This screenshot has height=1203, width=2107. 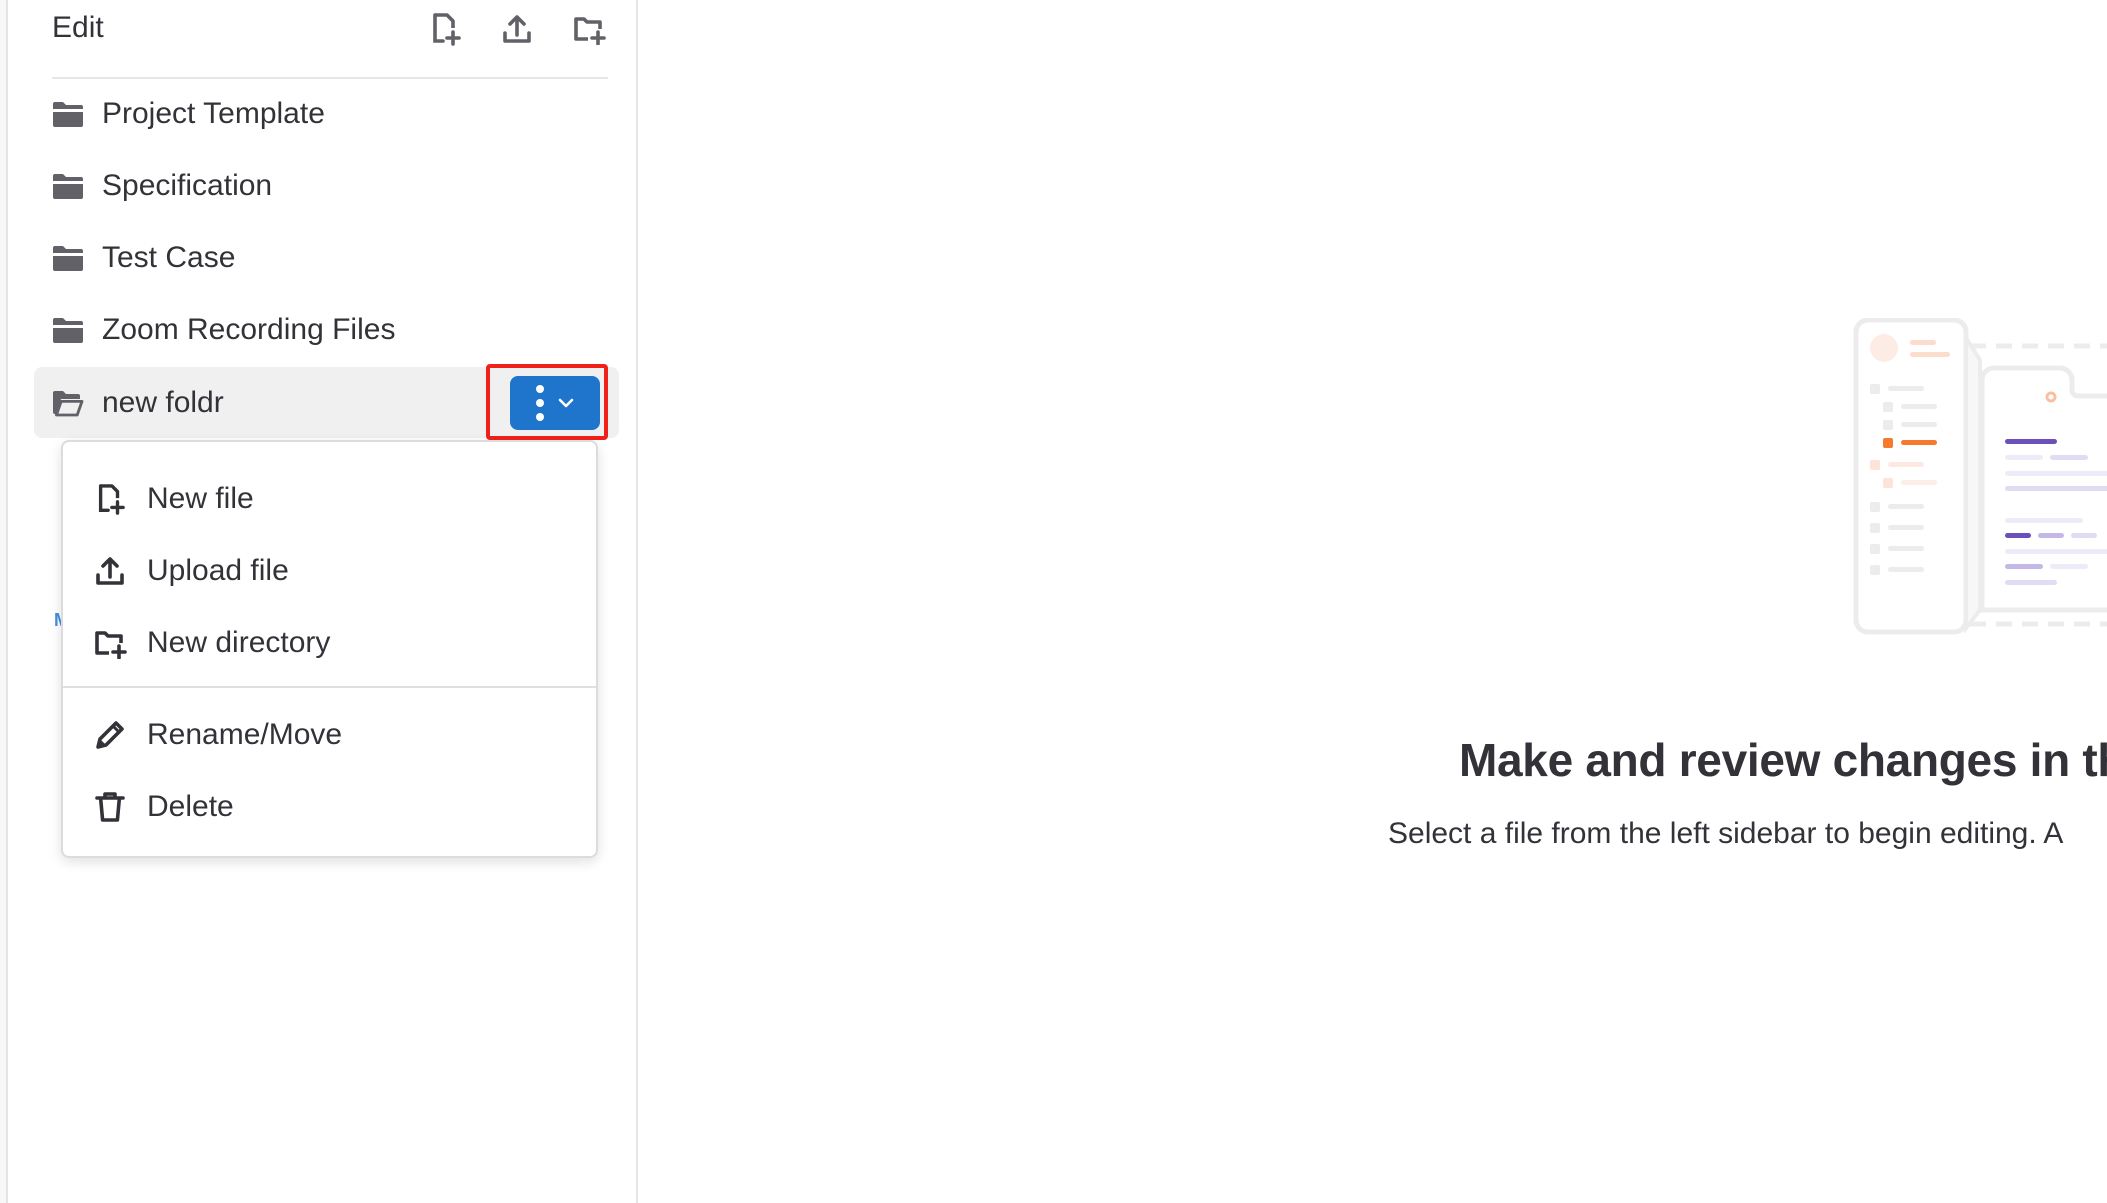 What do you see at coordinates (326, 113) in the screenshot?
I see `tree-item-folder: Project Template` at bounding box center [326, 113].